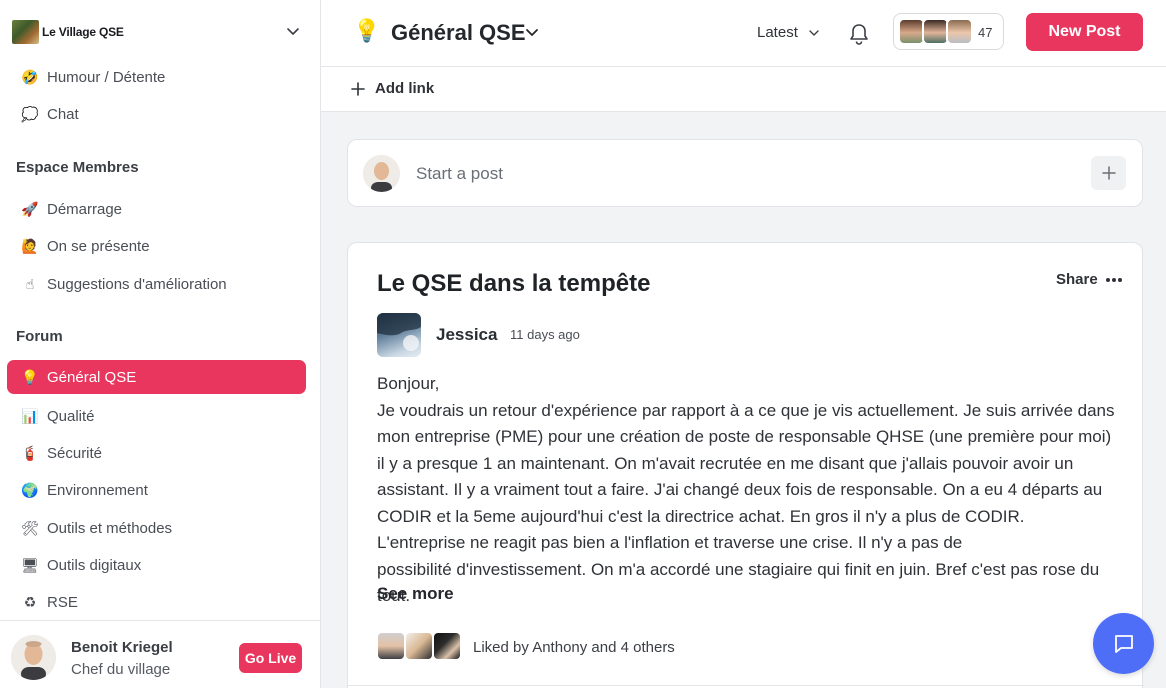 Image resolution: width=1166 pixels, height=688 pixels. Describe the element at coordinates (156, 246) in the screenshot. I see `sidebar-item-presentation: 🙋 On se présente` at that location.